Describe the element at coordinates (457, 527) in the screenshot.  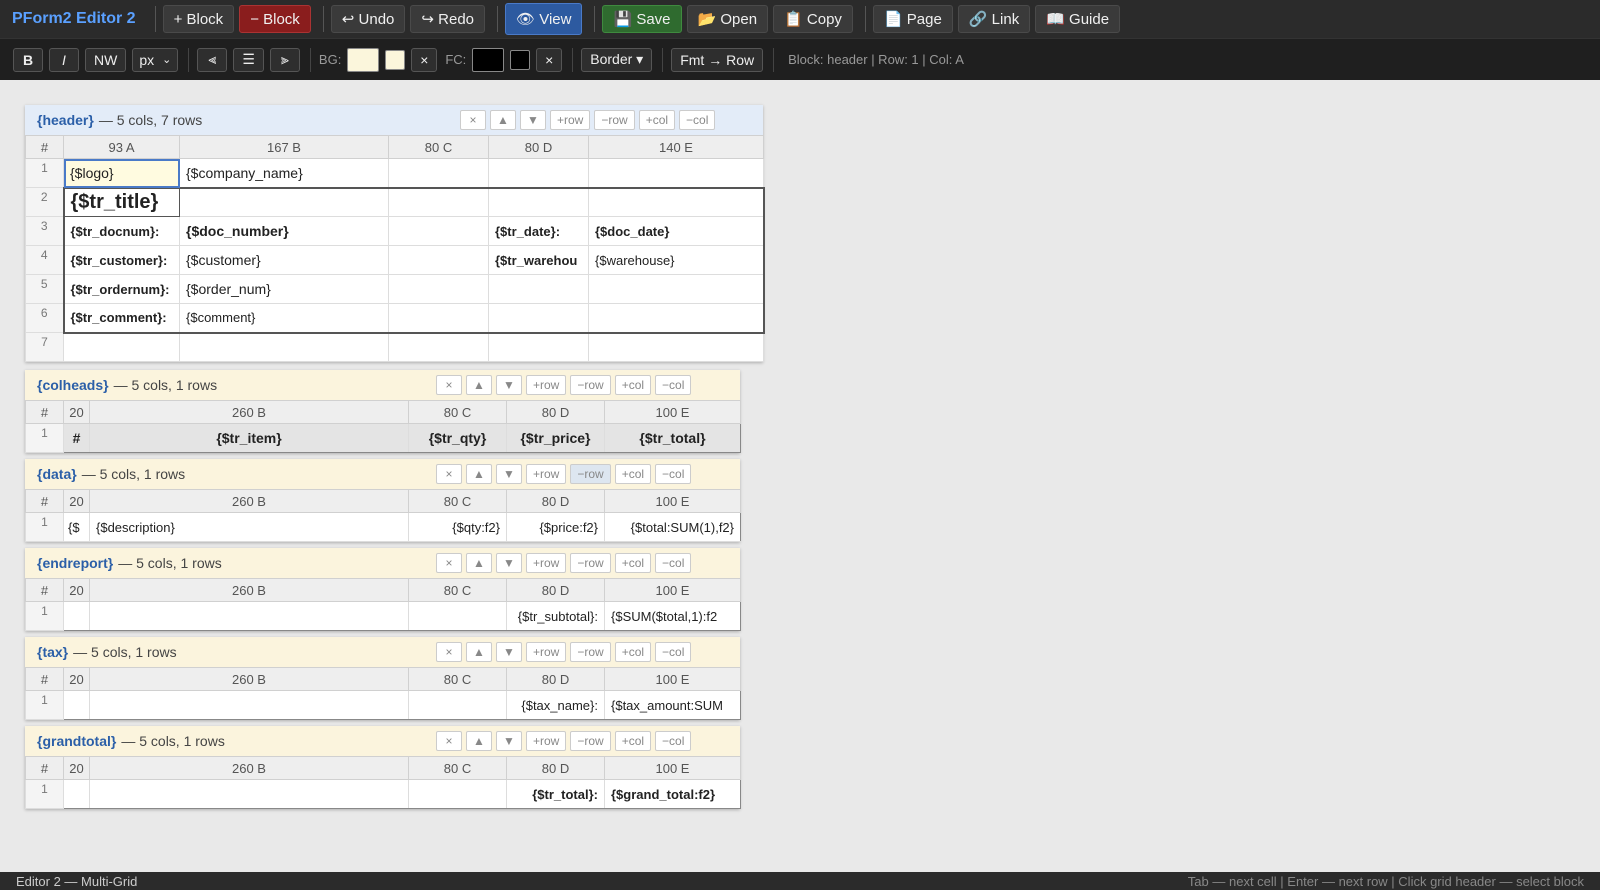
I see `grid-cell: {$qty:f2}` at that location.